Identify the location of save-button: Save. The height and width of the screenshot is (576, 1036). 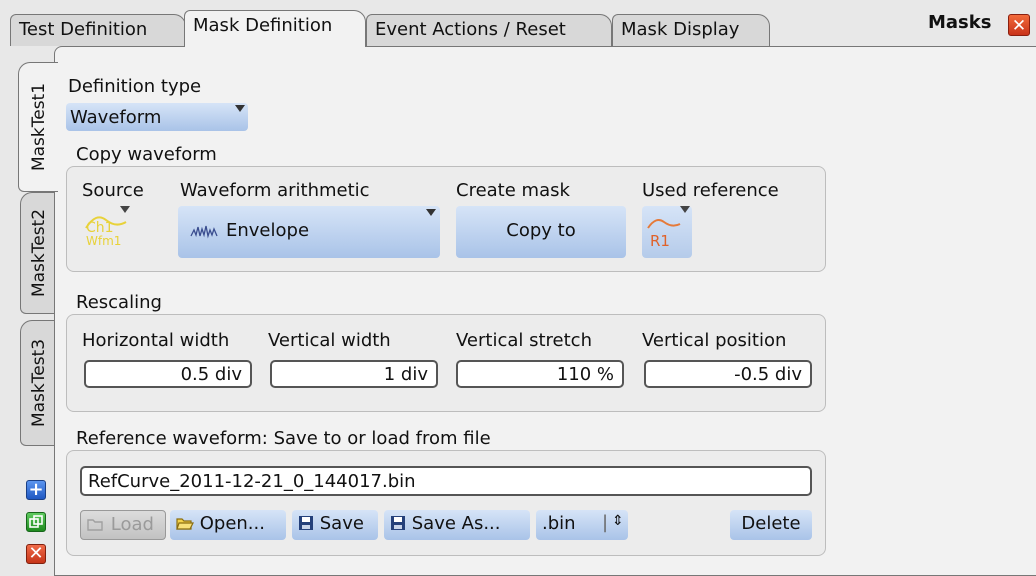
(335, 525).